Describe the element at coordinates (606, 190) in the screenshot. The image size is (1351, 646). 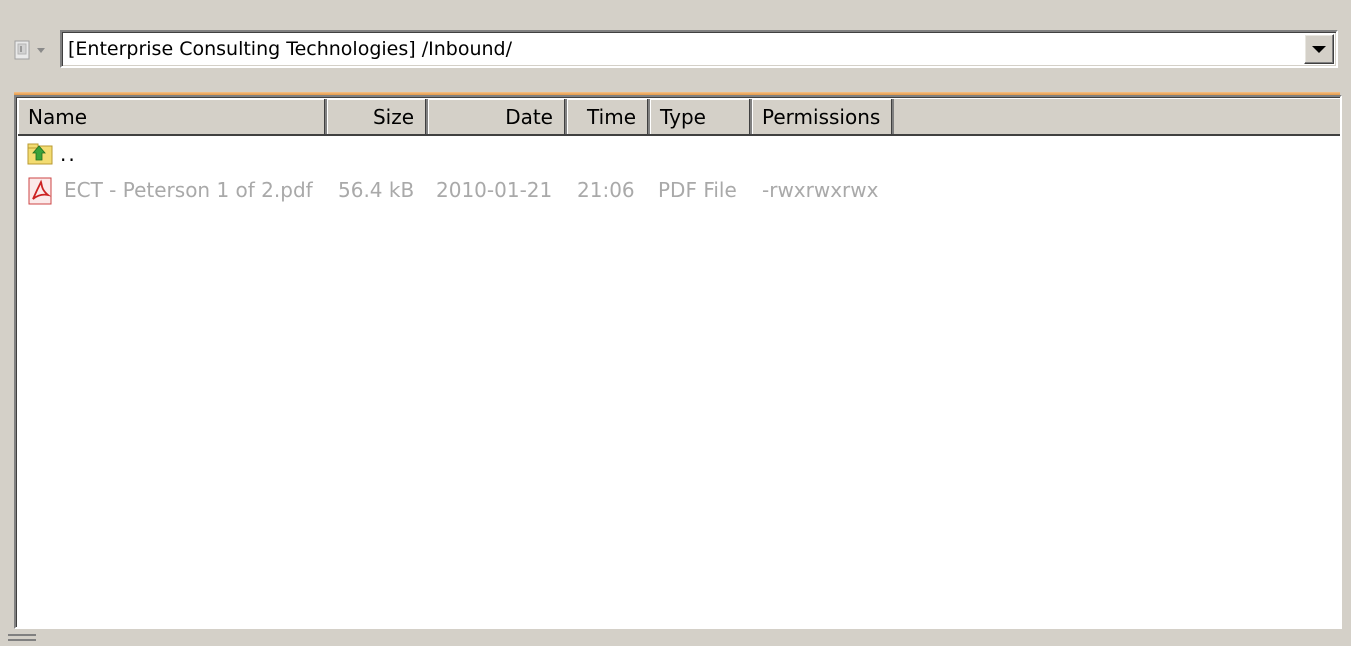
I see `file-time: 21:06` at that location.